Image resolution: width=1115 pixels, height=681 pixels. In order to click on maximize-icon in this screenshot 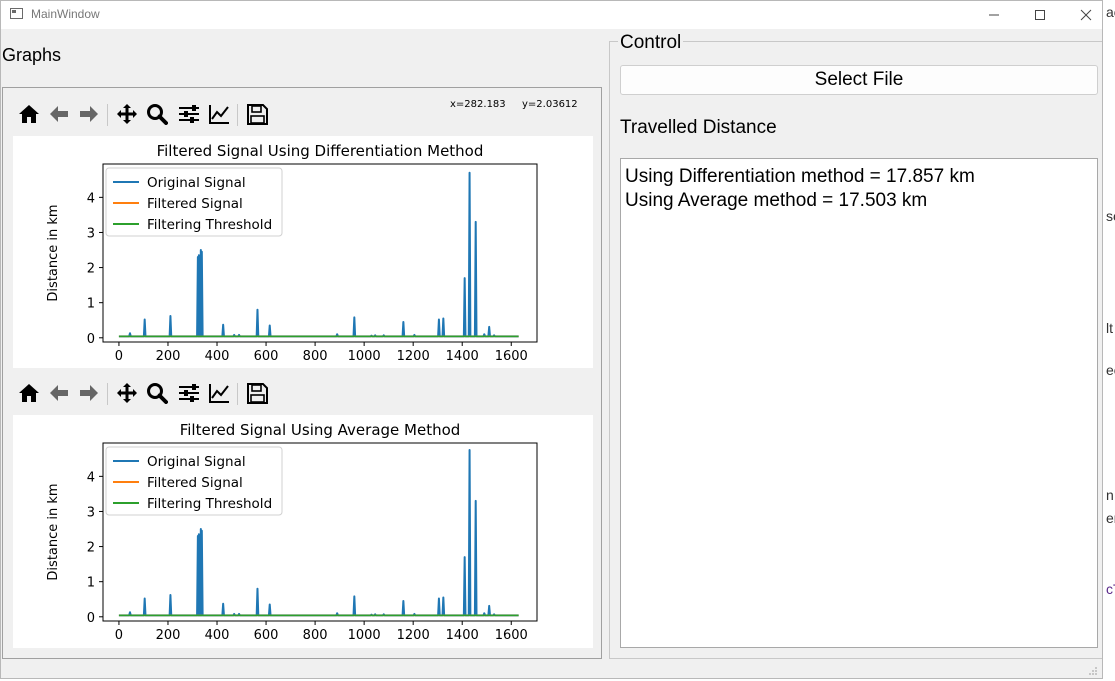, I will do `click(1040, 15)`.